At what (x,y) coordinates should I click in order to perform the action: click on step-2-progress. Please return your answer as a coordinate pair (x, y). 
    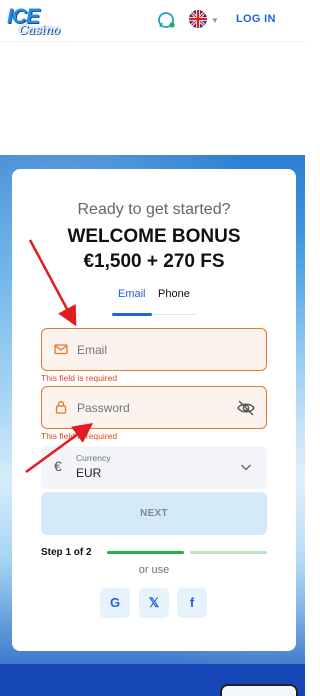
    Looking at the image, I should click on (228, 552).